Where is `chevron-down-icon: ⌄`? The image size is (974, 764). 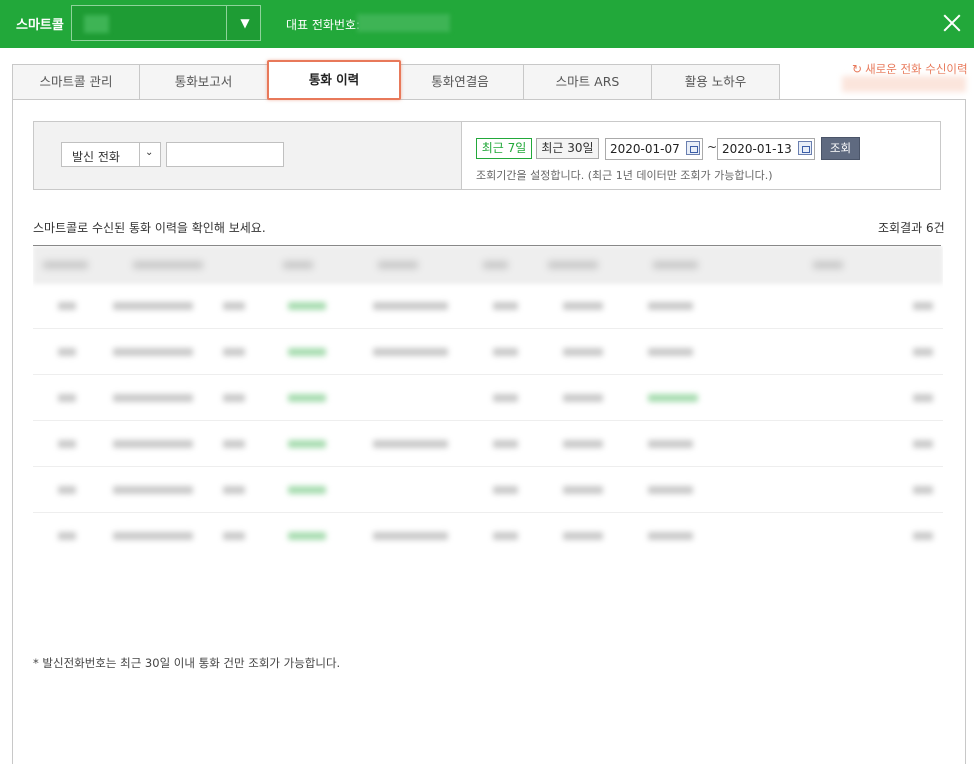
chevron-down-icon: ⌄ is located at coordinates (149, 152).